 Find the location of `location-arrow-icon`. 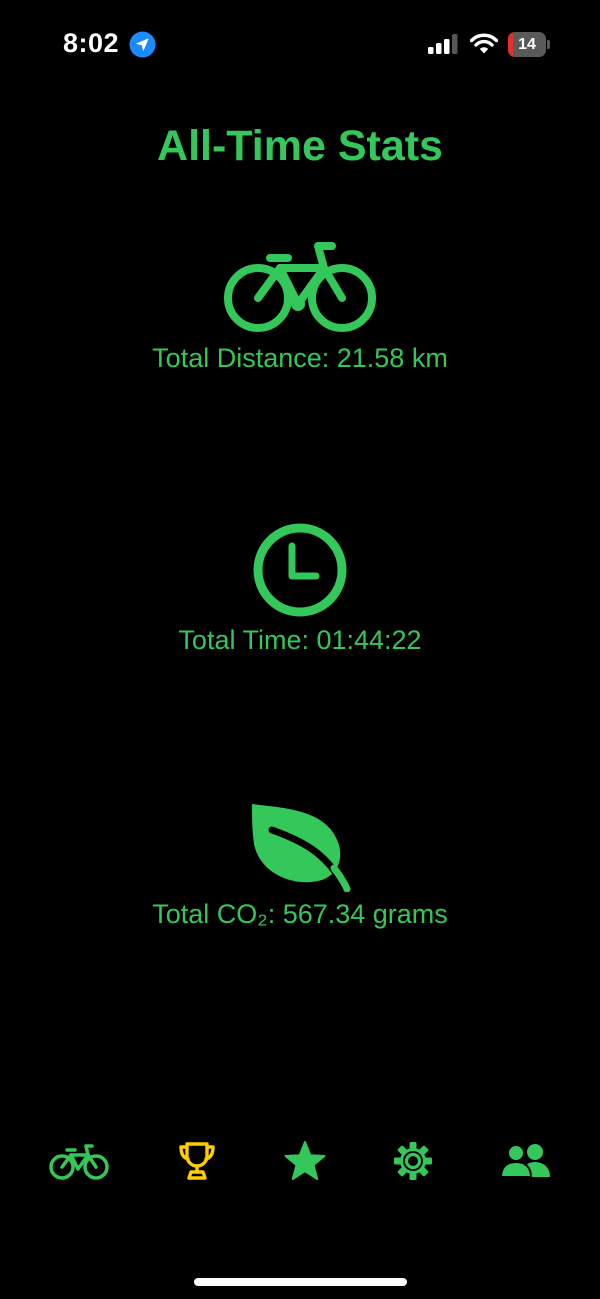

location-arrow-icon is located at coordinates (142, 44).